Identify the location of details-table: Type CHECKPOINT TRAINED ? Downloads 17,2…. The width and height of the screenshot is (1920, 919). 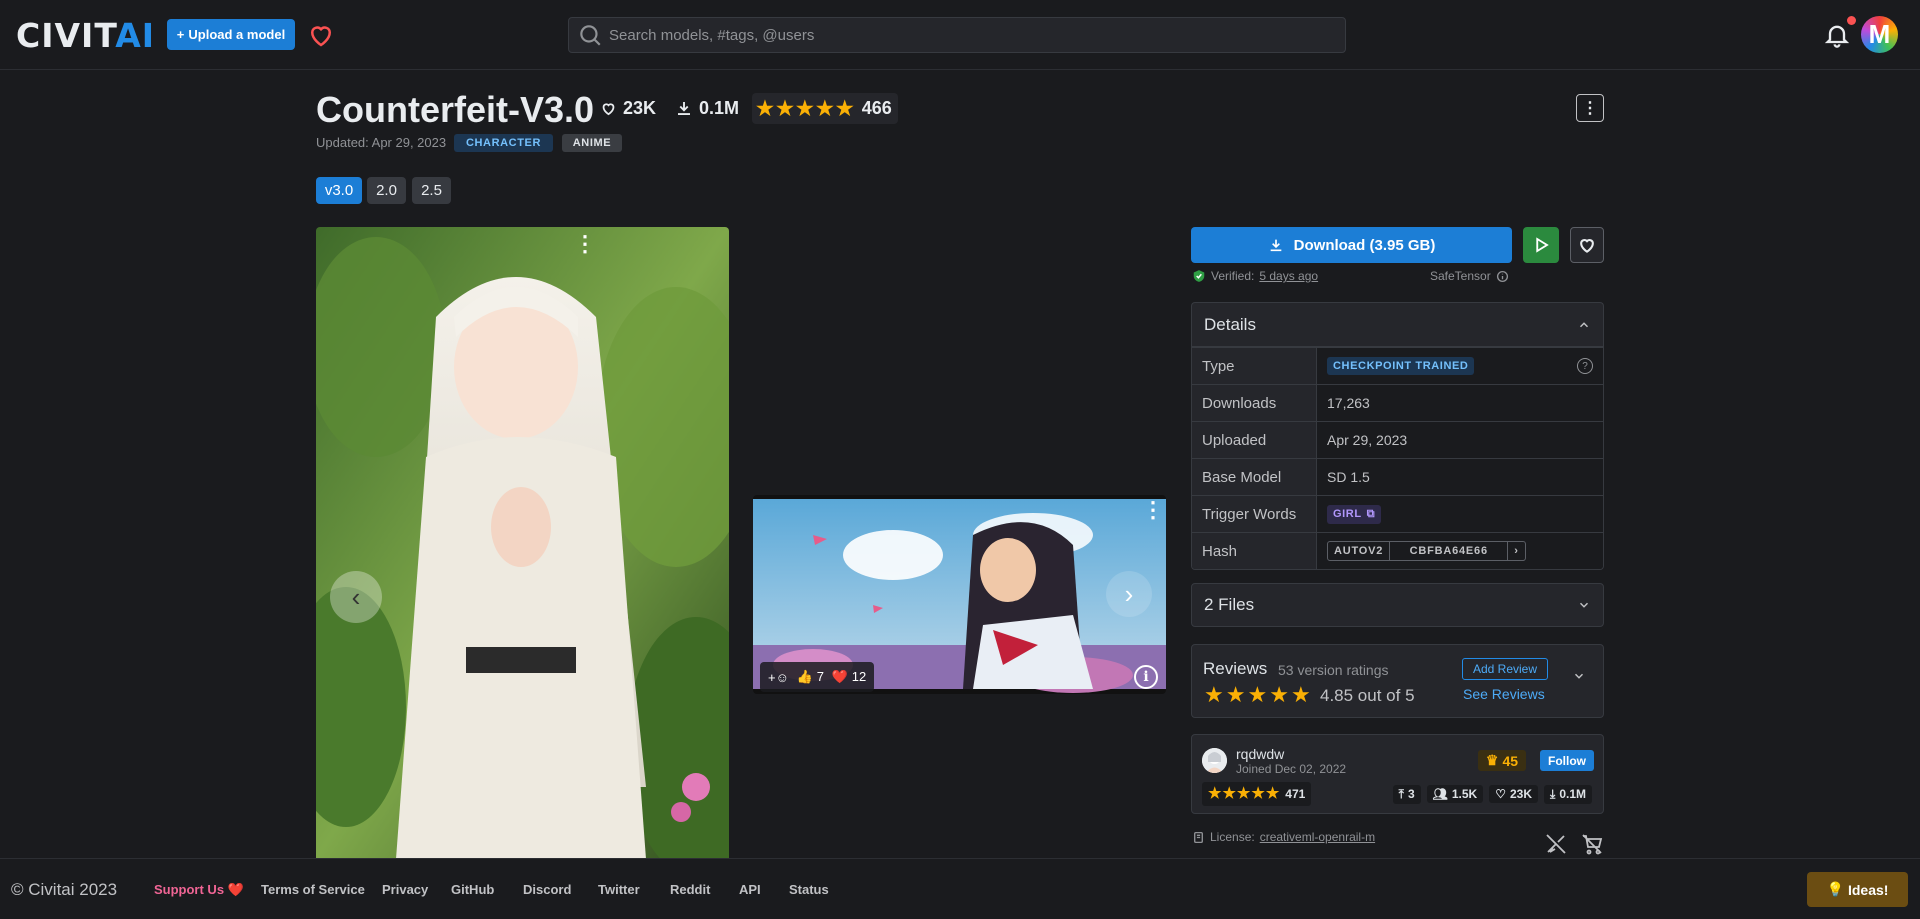
(1397, 458).